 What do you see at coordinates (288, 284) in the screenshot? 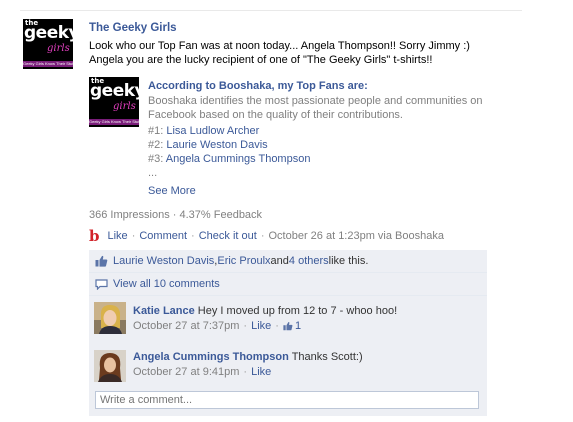
I see `view-all-comments-row: View all 10 comments` at bounding box center [288, 284].